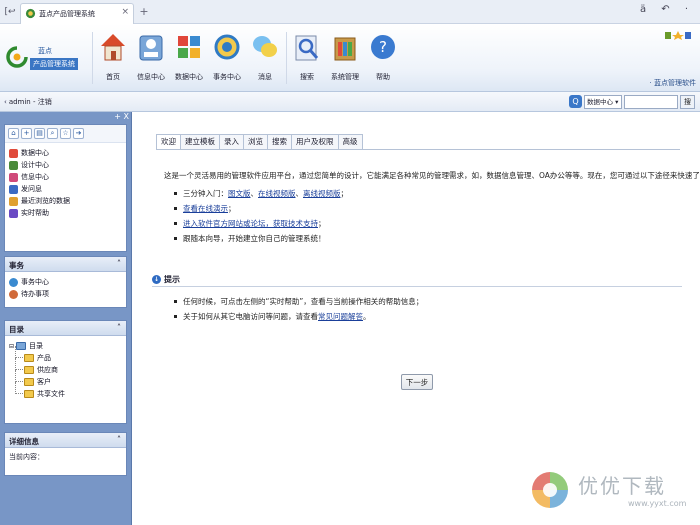  What do you see at coordinates (67, 346) in the screenshot?
I see `tree-root: ⊟ 目录` at bounding box center [67, 346].